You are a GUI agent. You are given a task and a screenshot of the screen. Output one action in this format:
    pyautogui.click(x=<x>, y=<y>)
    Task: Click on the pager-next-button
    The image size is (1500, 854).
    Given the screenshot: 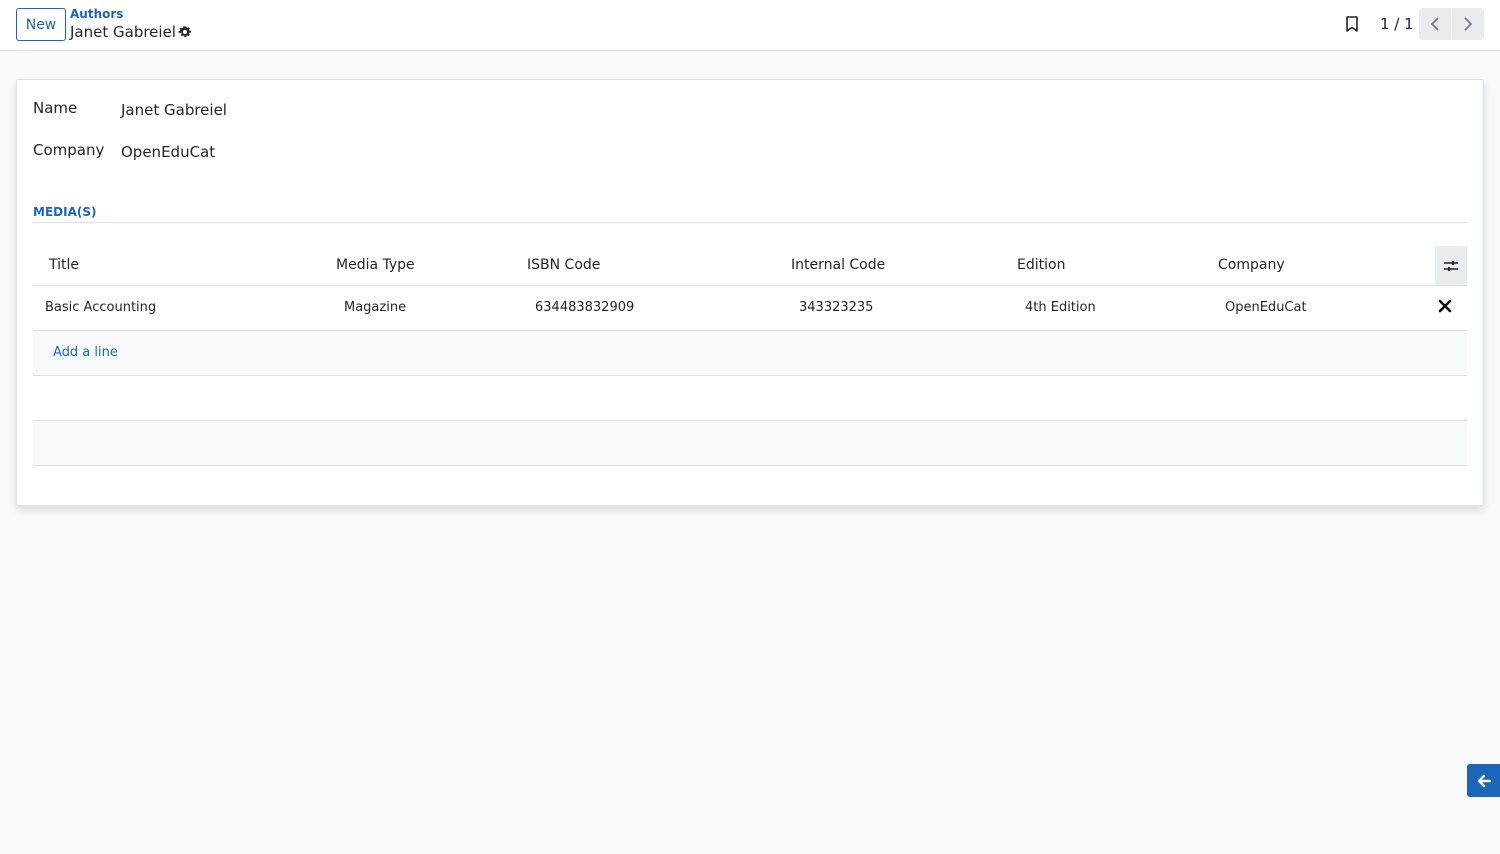 What is the action you would take?
    pyautogui.click(x=1468, y=24)
    